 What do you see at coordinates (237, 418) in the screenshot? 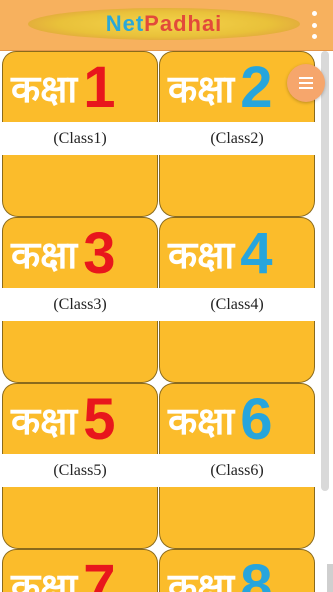
I see `card-banner: कक्षा 6` at bounding box center [237, 418].